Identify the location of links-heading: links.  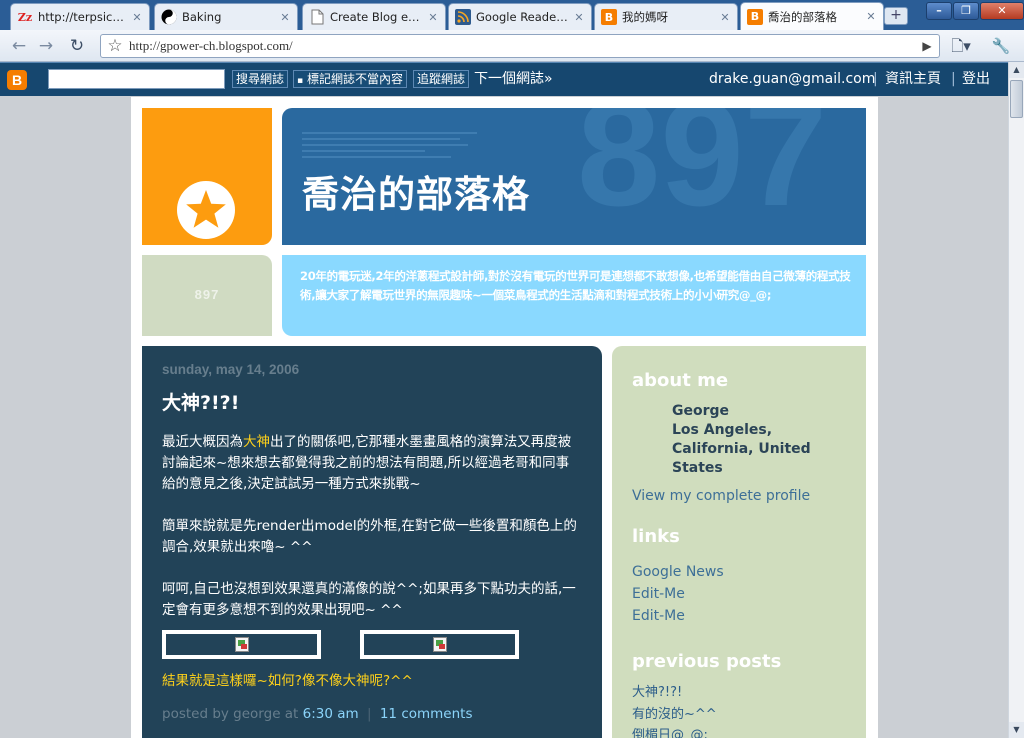
(656, 536).